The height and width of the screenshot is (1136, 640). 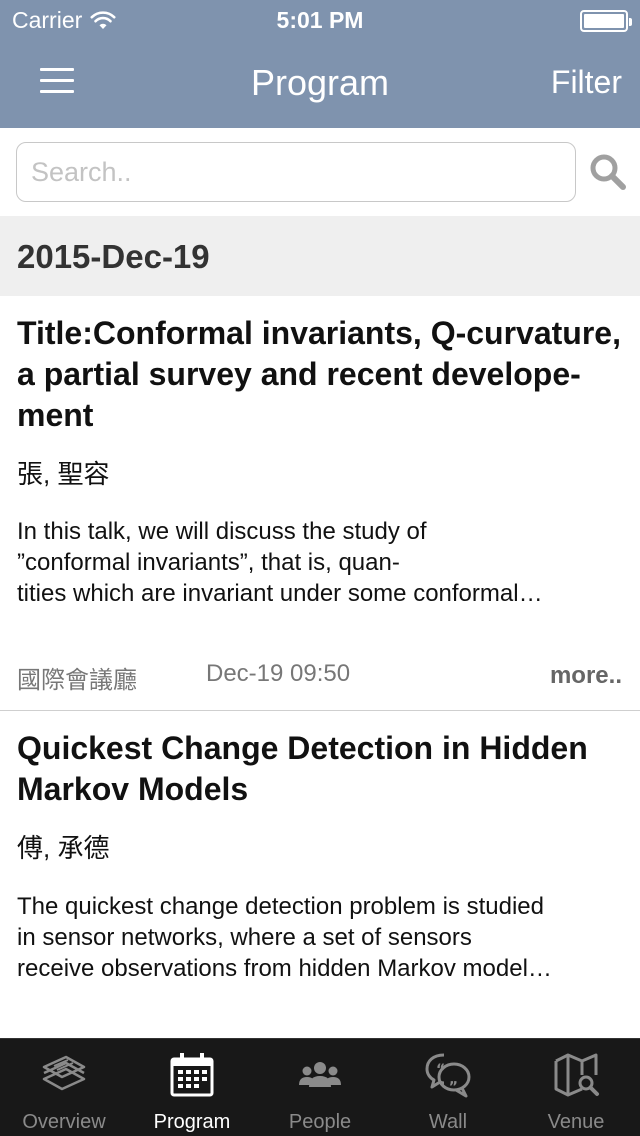 I want to click on session-speaker: 傅, 承德, so click(x=63, y=848).